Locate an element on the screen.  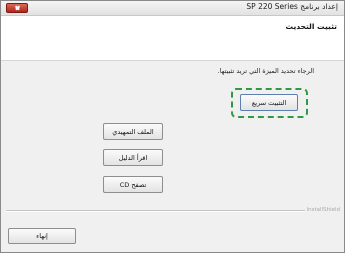
finish-button: إنهاء is located at coordinates (42, 236).